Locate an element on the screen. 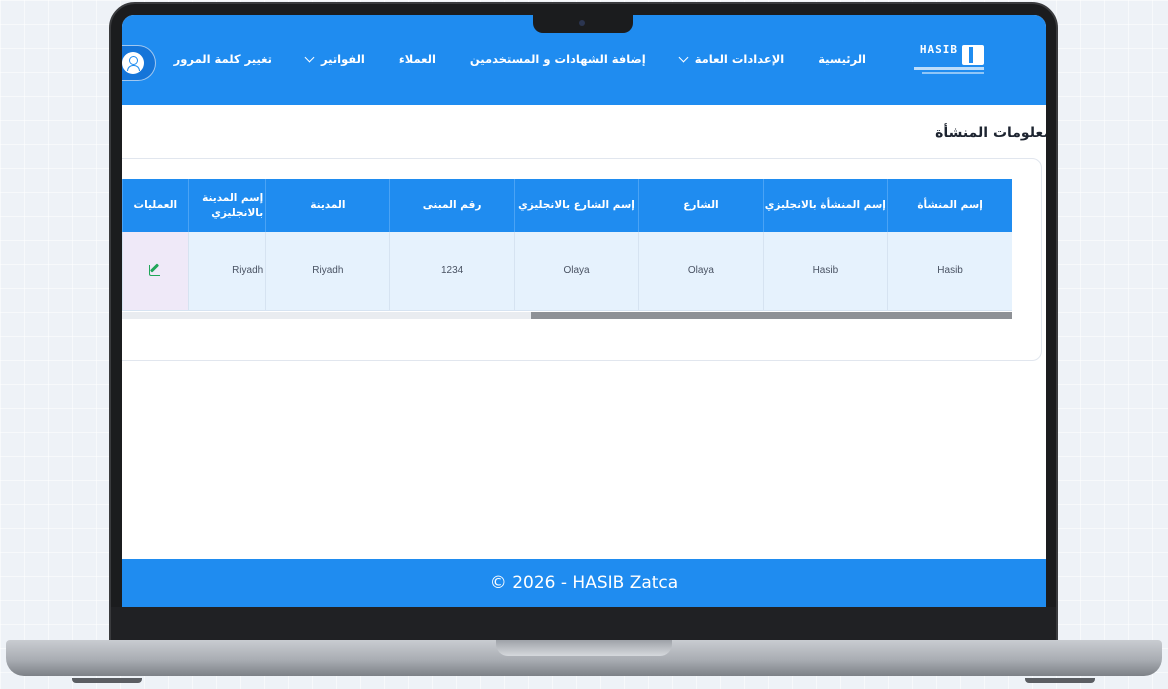 The height and width of the screenshot is (689, 1168). user-menu-button is located at coordinates (139, 63).